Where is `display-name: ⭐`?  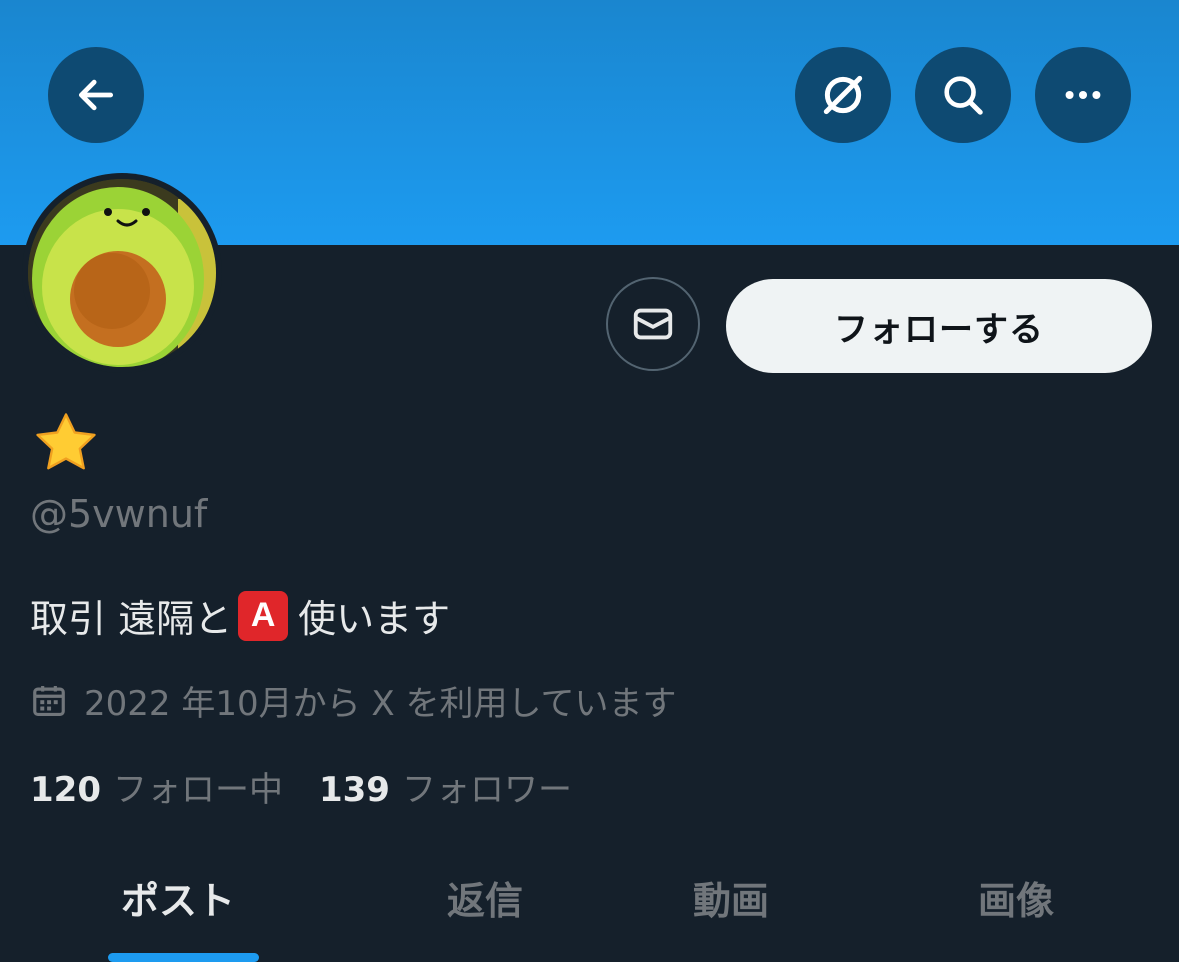 display-name: ⭐ is located at coordinates (66, 443).